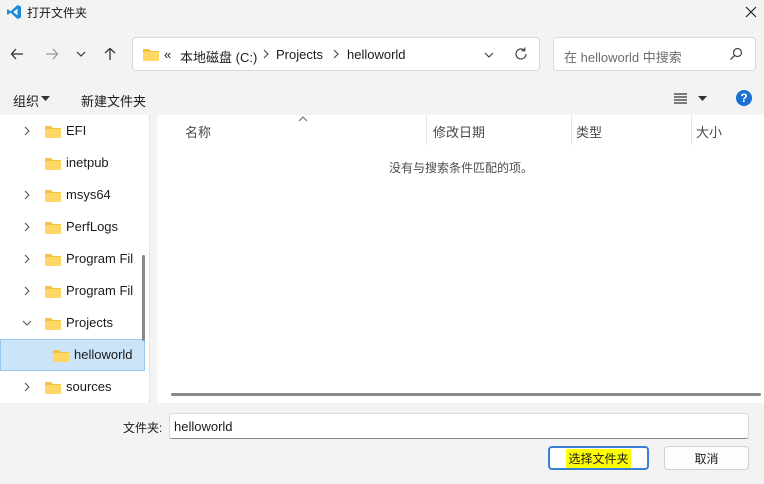 The image size is (764, 484). I want to click on tree-item-perflogs: PerfLogs, so click(74, 227).